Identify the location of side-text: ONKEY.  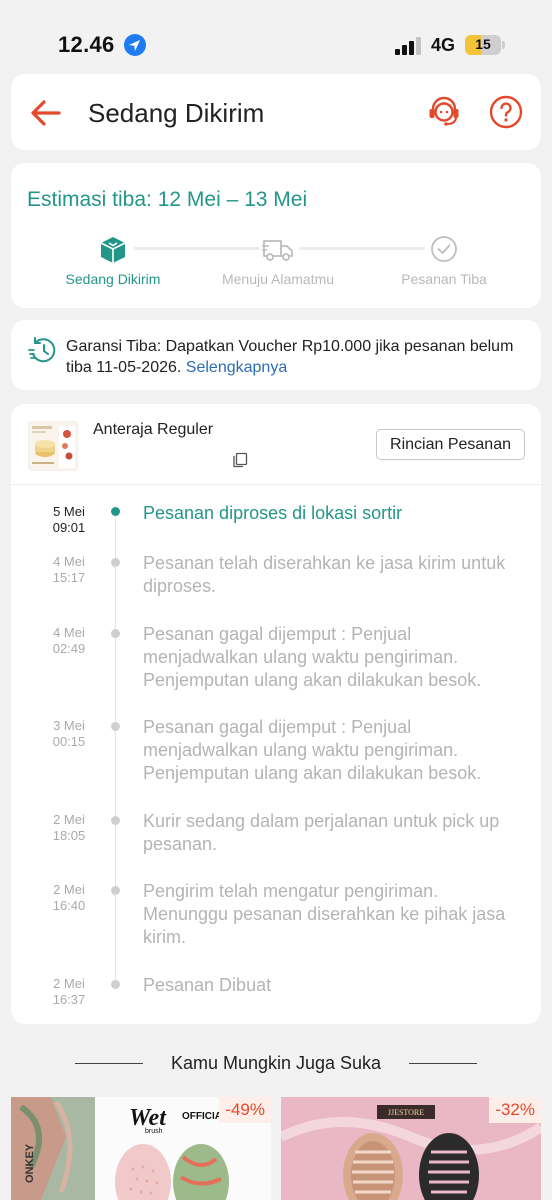
(30, 1163).